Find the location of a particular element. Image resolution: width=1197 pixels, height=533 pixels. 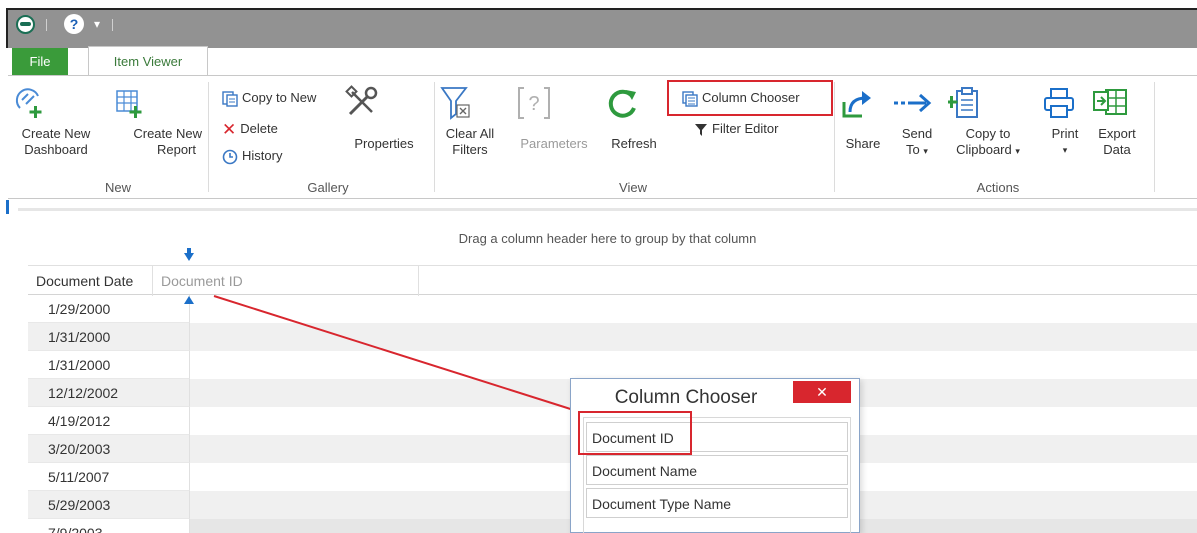

button-label: Copy to New is located at coordinates (279, 97).